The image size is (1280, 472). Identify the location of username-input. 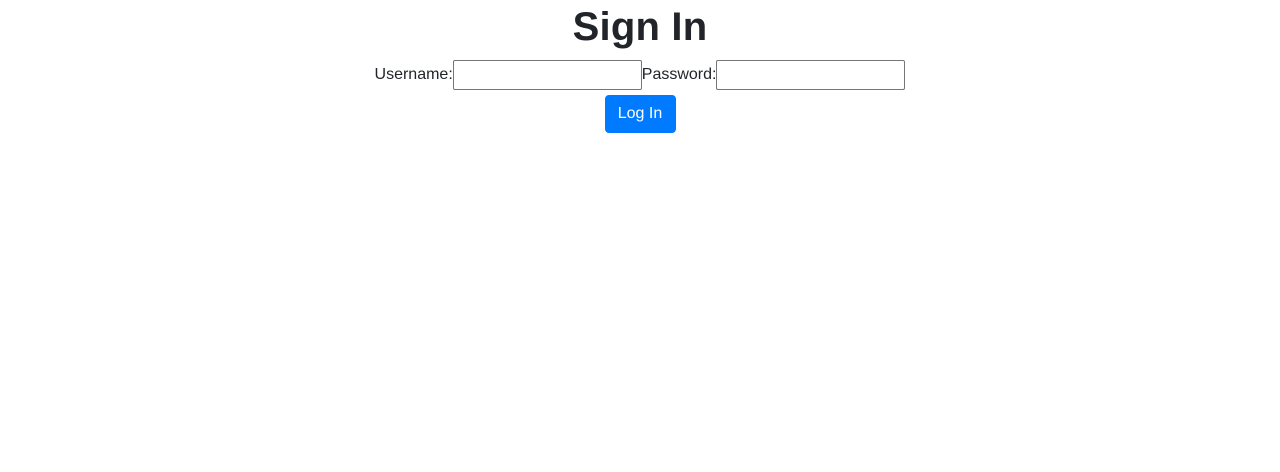
(547, 75).